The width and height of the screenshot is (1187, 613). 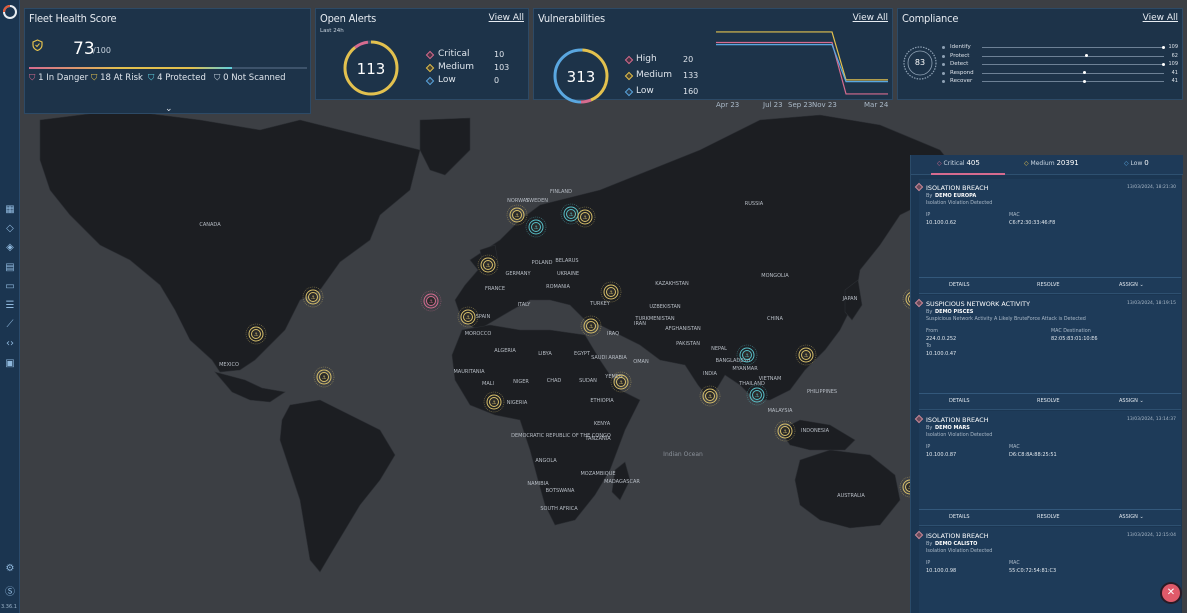 What do you see at coordinates (960, 47) in the screenshot?
I see `compliance-label: Identify` at bounding box center [960, 47].